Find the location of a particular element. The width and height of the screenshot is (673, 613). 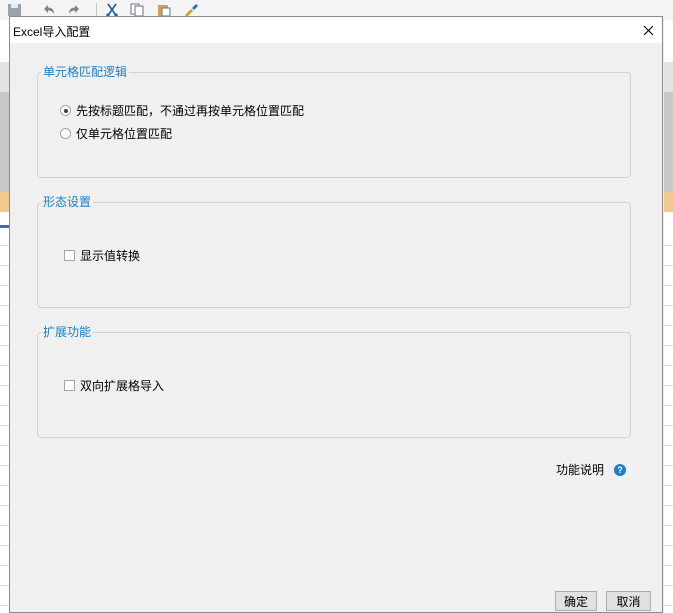

paste-icon is located at coordinates (164, 10).